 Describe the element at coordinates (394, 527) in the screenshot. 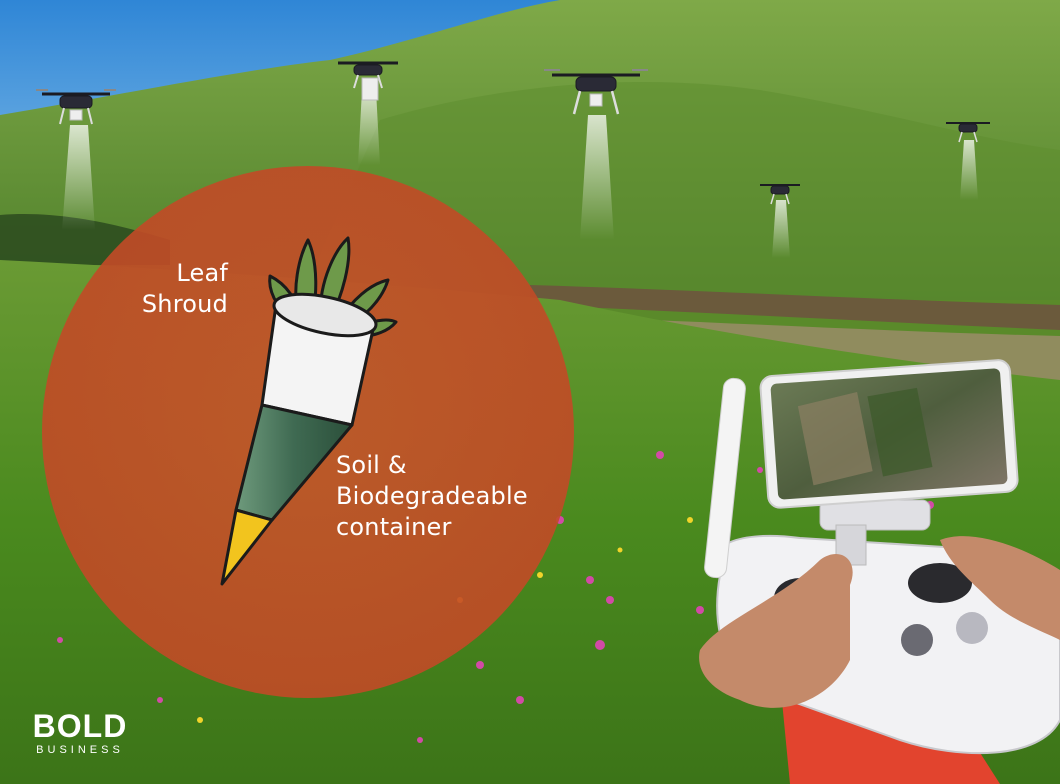

I see `soil-label-line3: container` at that location.